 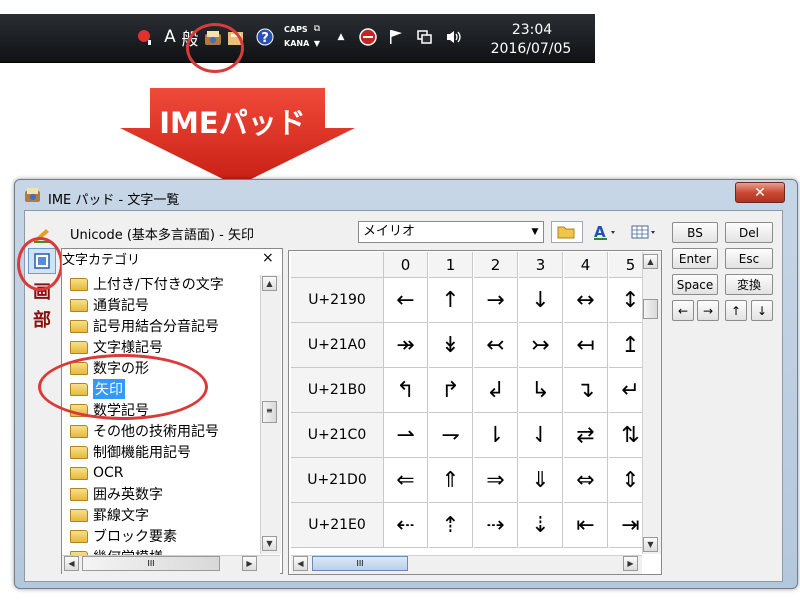 What do you see at coordinates (586, 300) in the screenshot?
I see `character-cell: ↔` at bounding box center [586, 300].